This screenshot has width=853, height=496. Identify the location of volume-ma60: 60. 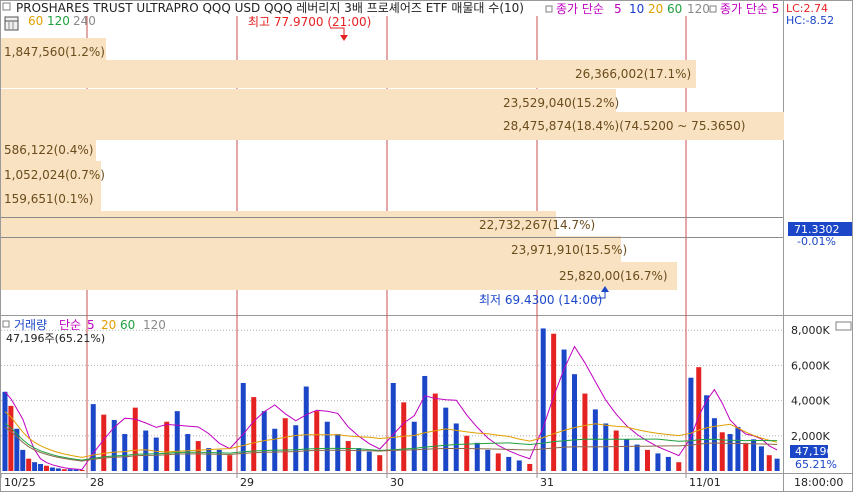
(127, 325).